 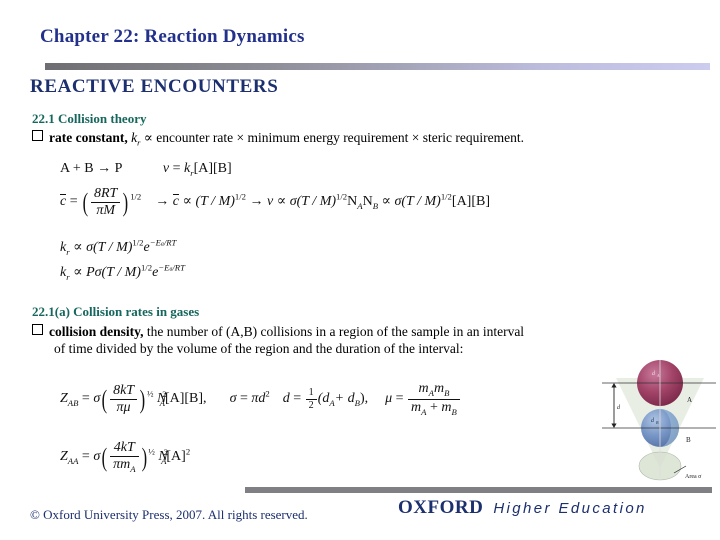 What do you see at coordinates (344, 399) in the screenshot?
I see `eqe-plus: + d` at bounding box center [344, 399].